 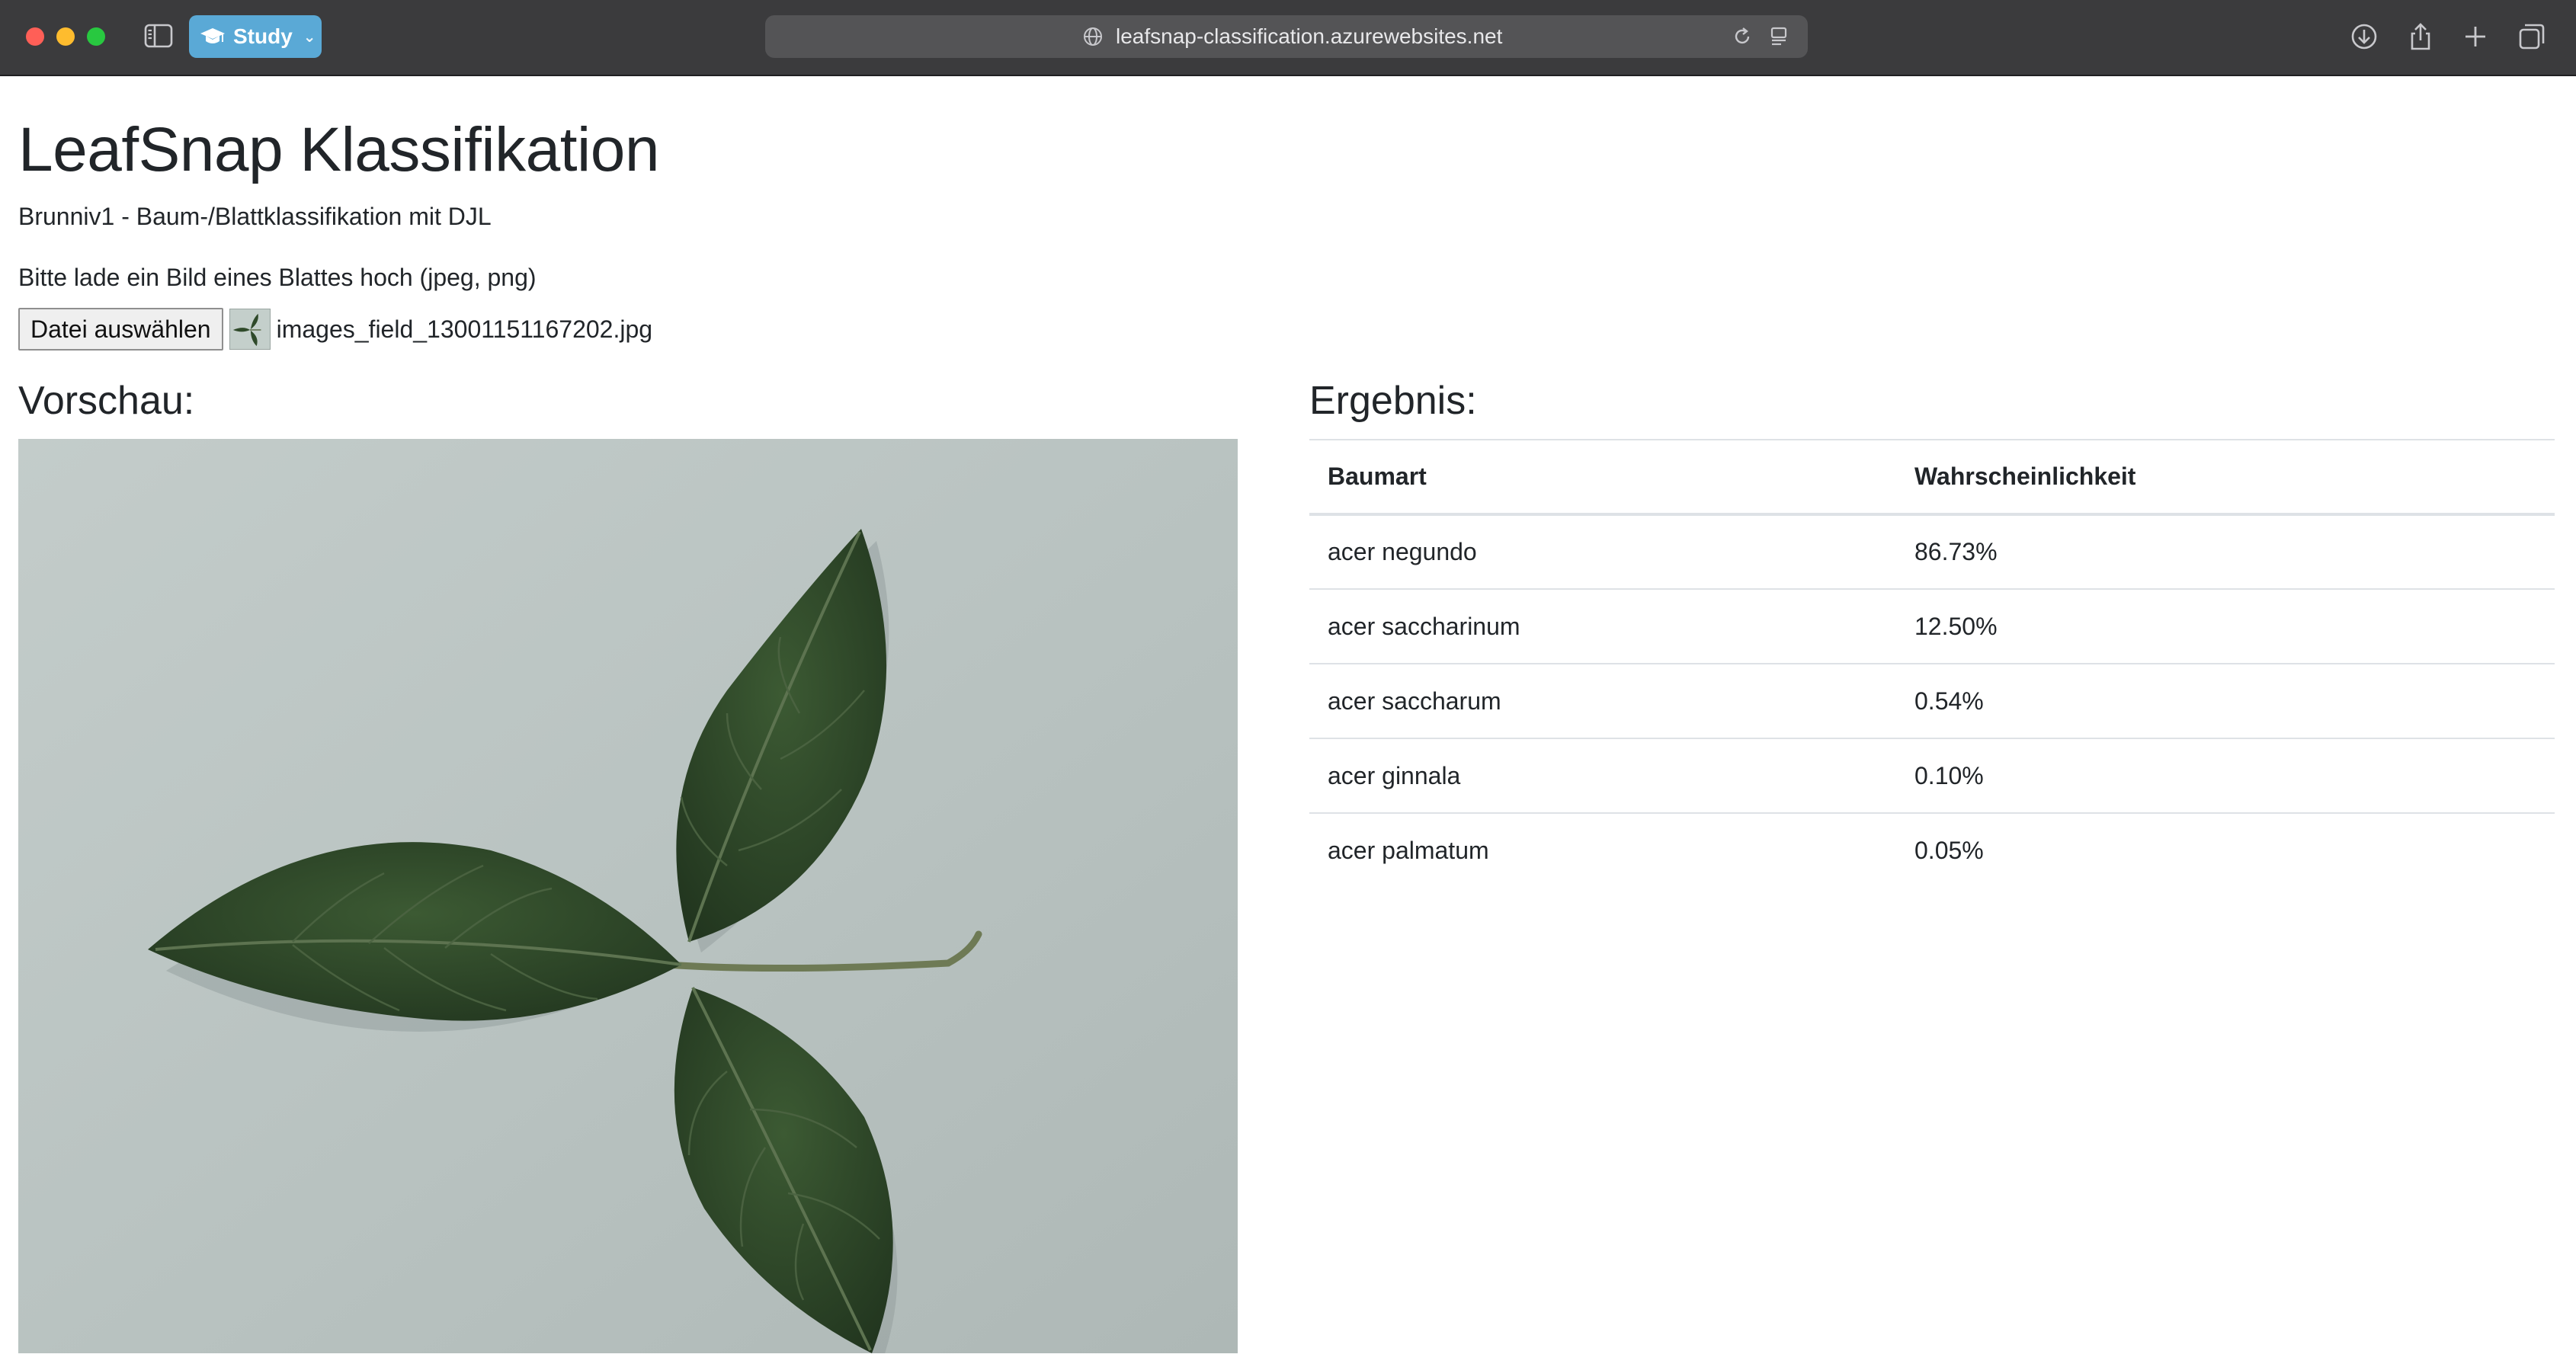 I want to click on table-row: acer saccharinum 12.50%, so click(x=1932, y=626).